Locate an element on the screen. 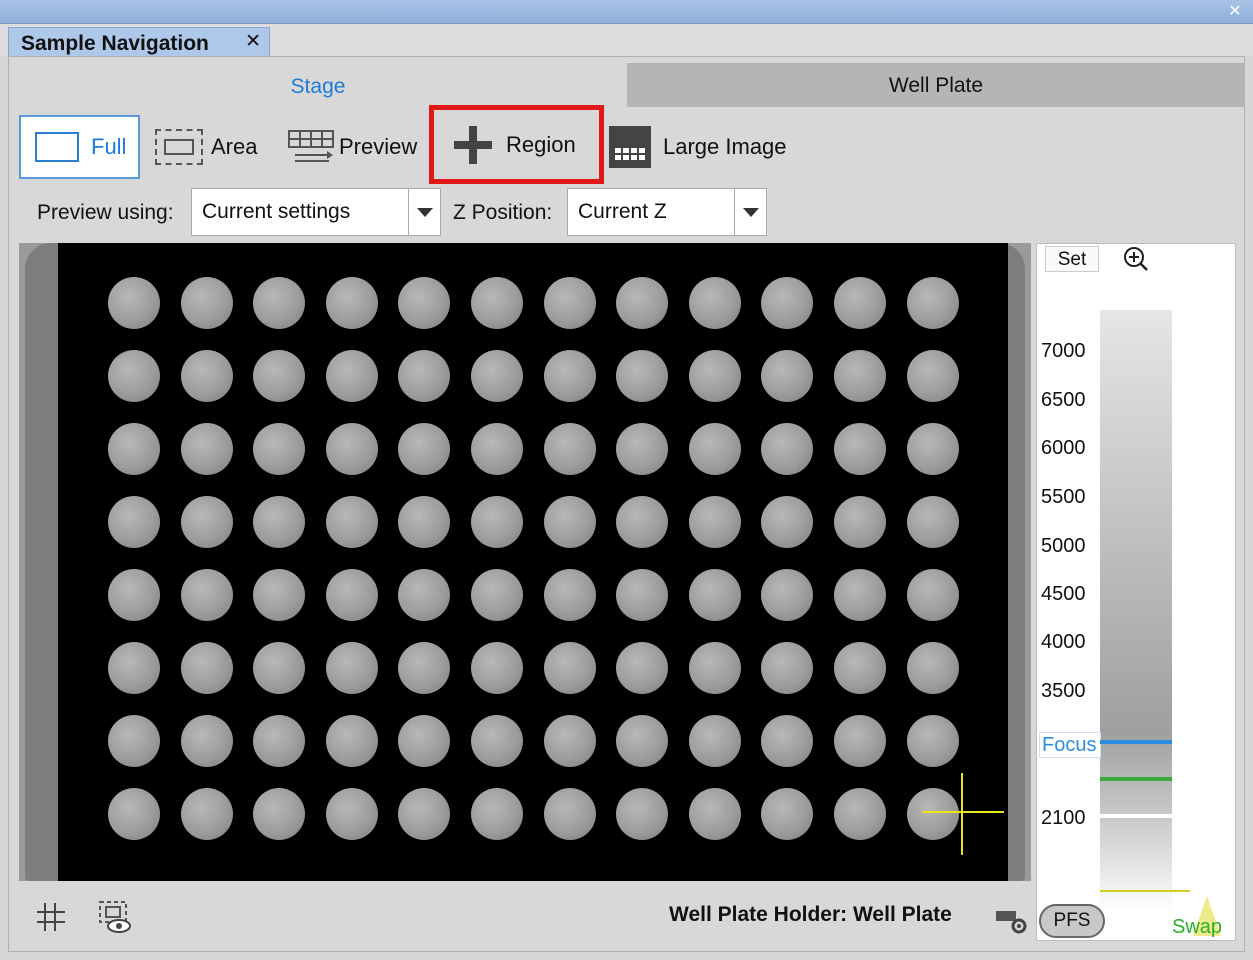 This screenshot has width=1253, height=960. tab-close-icon: ✕ is located at coordinates (253, 41).